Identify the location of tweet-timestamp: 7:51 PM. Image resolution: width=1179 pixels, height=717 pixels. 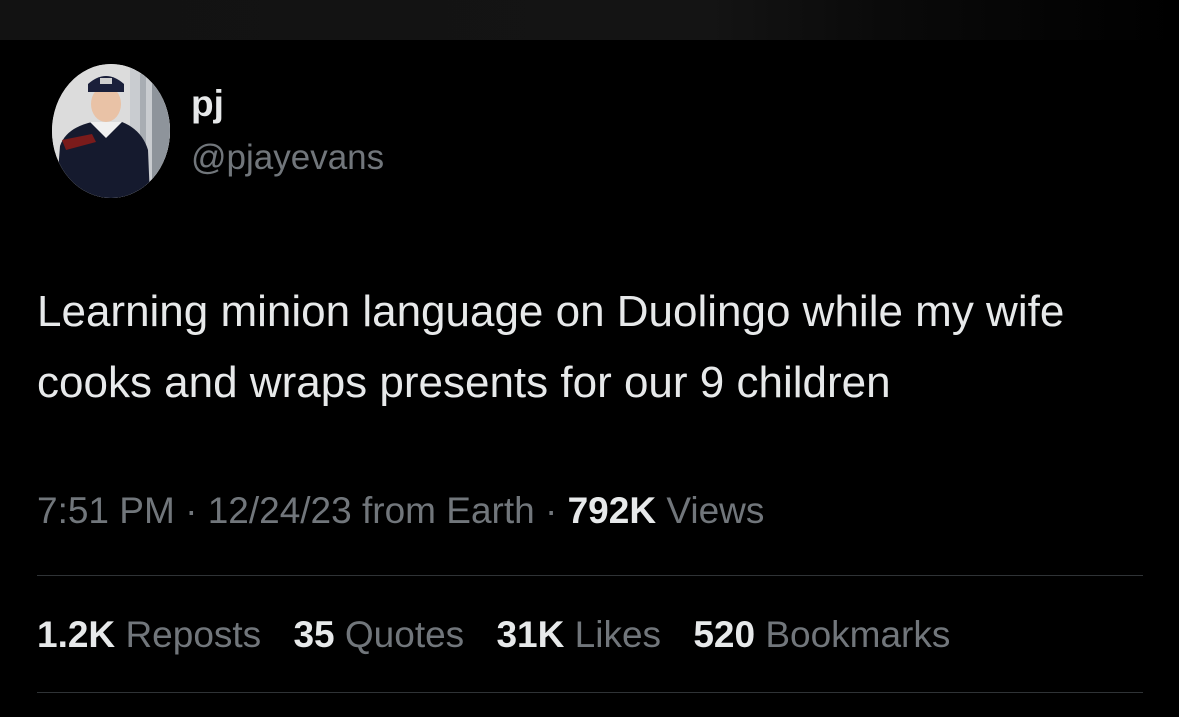
(106, 510).